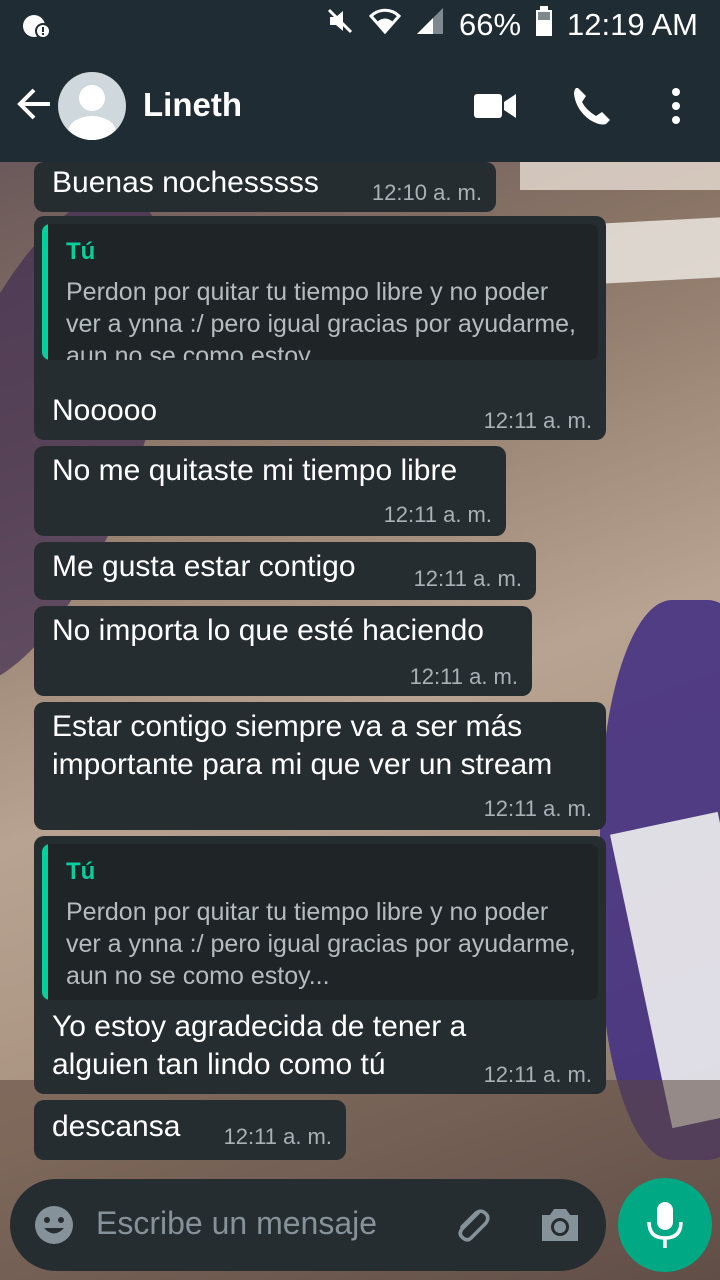 The height and width of the screenshot is (1280, 720). Describe the element at coordinates (236, 1223) in the screenshot. I see `message-input: Escribe un mensaje` at that location.